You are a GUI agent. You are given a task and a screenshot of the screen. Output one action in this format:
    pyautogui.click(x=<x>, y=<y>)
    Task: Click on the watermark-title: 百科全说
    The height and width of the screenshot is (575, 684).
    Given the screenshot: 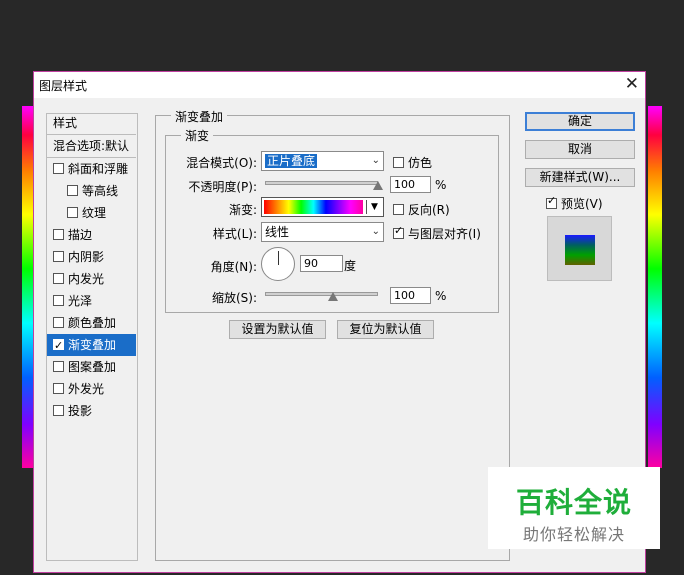 What is the action you would take?
    pyautogui.click(x=573, y=502)
    